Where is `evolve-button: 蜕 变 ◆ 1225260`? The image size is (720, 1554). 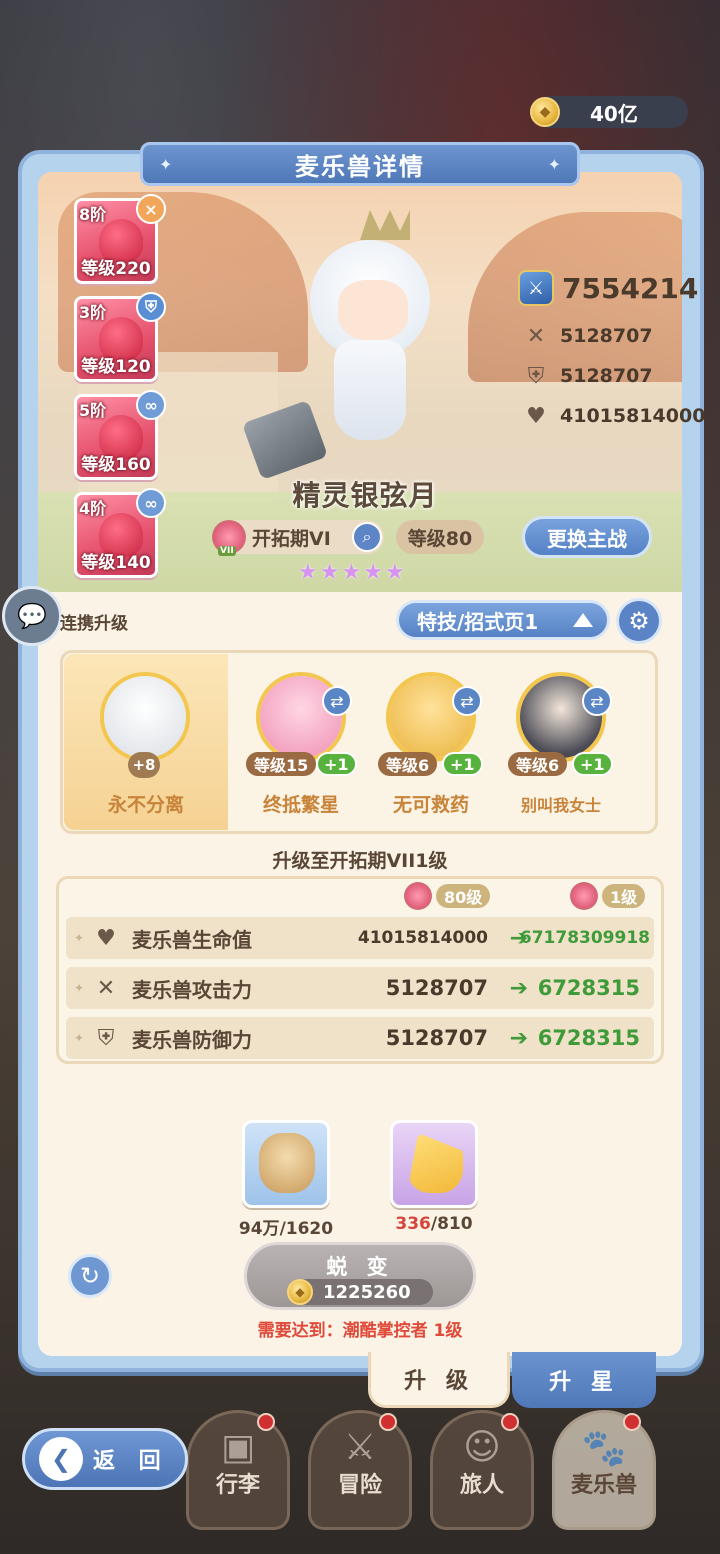 evolve-button: 蜕 变 ◆ 1225260 is located at coordinates (360, 1276).